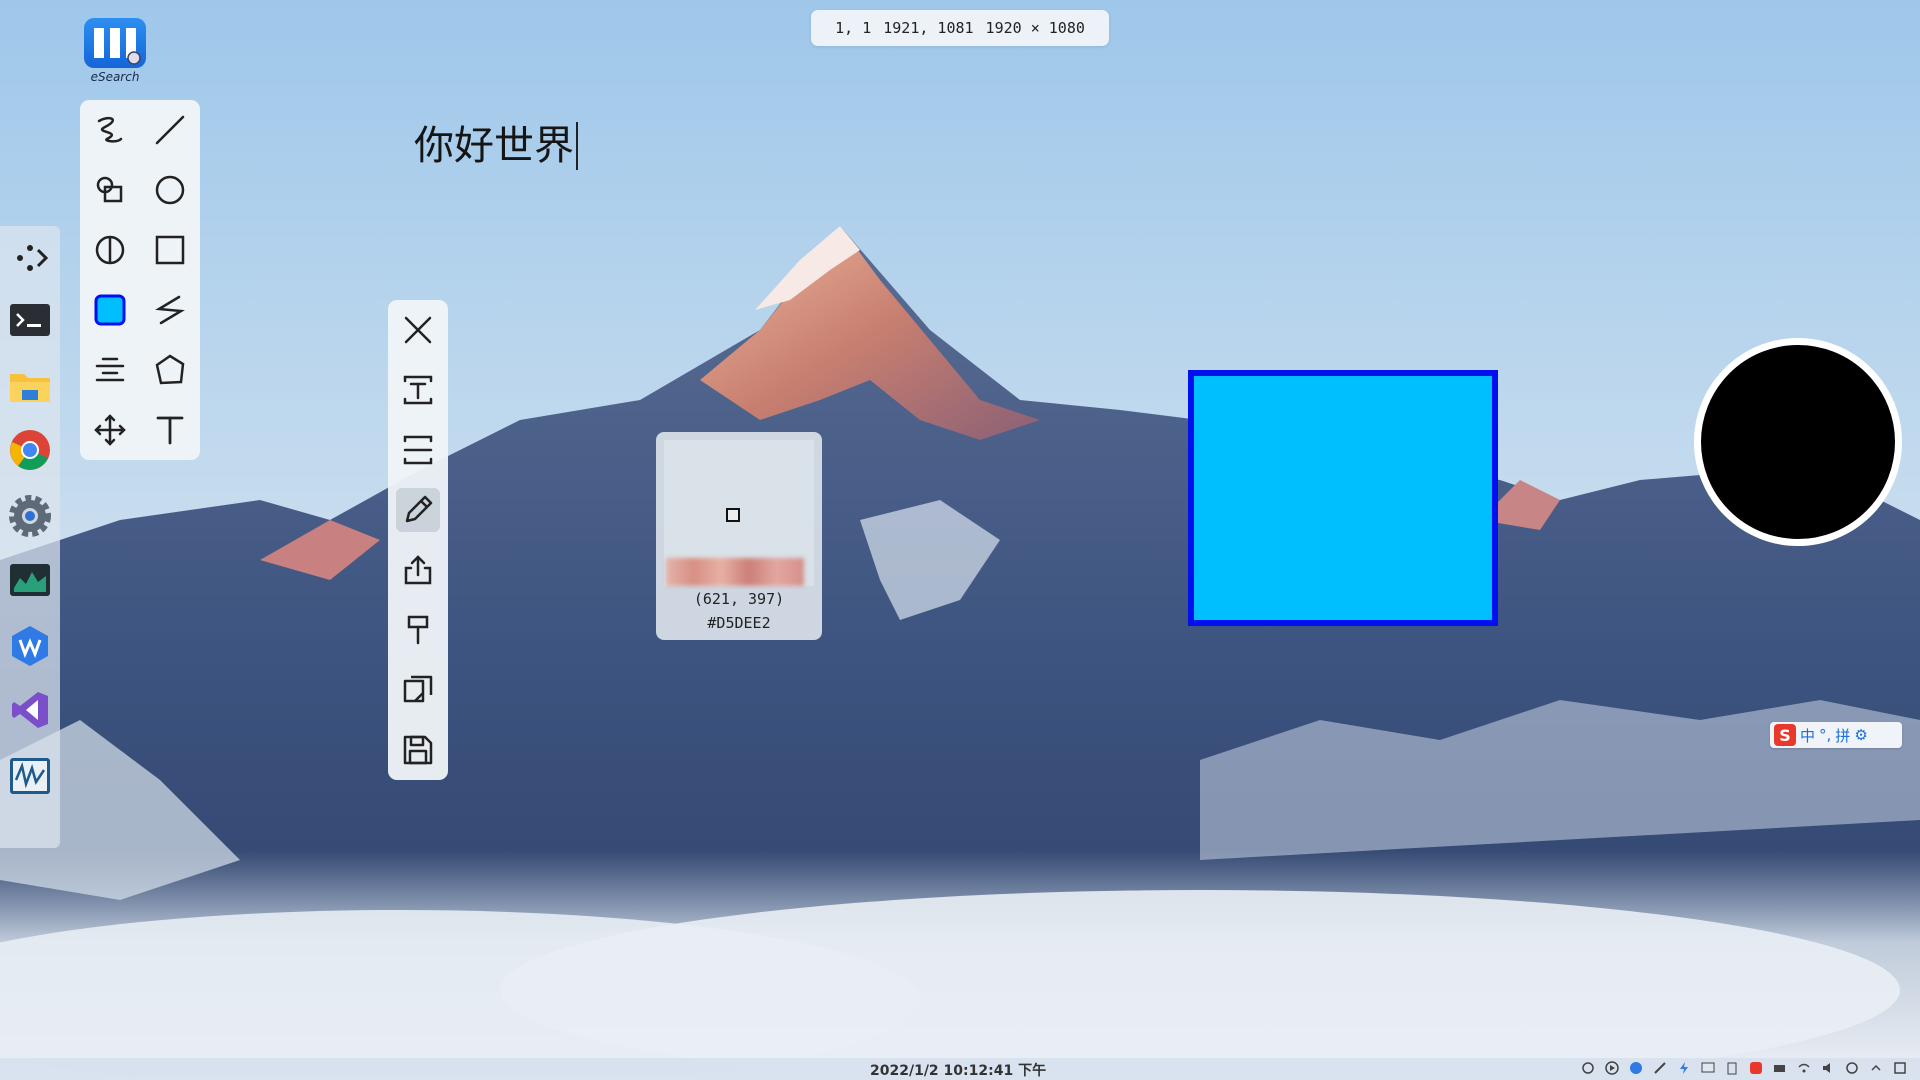 This screenshot has width=1920, height=1080. Describe the element at coordinates (30, 516) in the screenshot. I see `settings-gear-icon` at that location.